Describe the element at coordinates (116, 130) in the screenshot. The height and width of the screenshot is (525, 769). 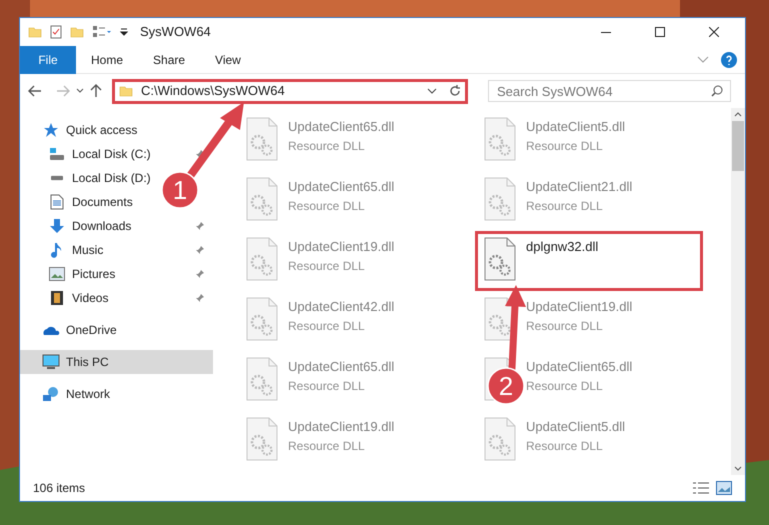
I see `sidebar-item: Quick access` at that location.